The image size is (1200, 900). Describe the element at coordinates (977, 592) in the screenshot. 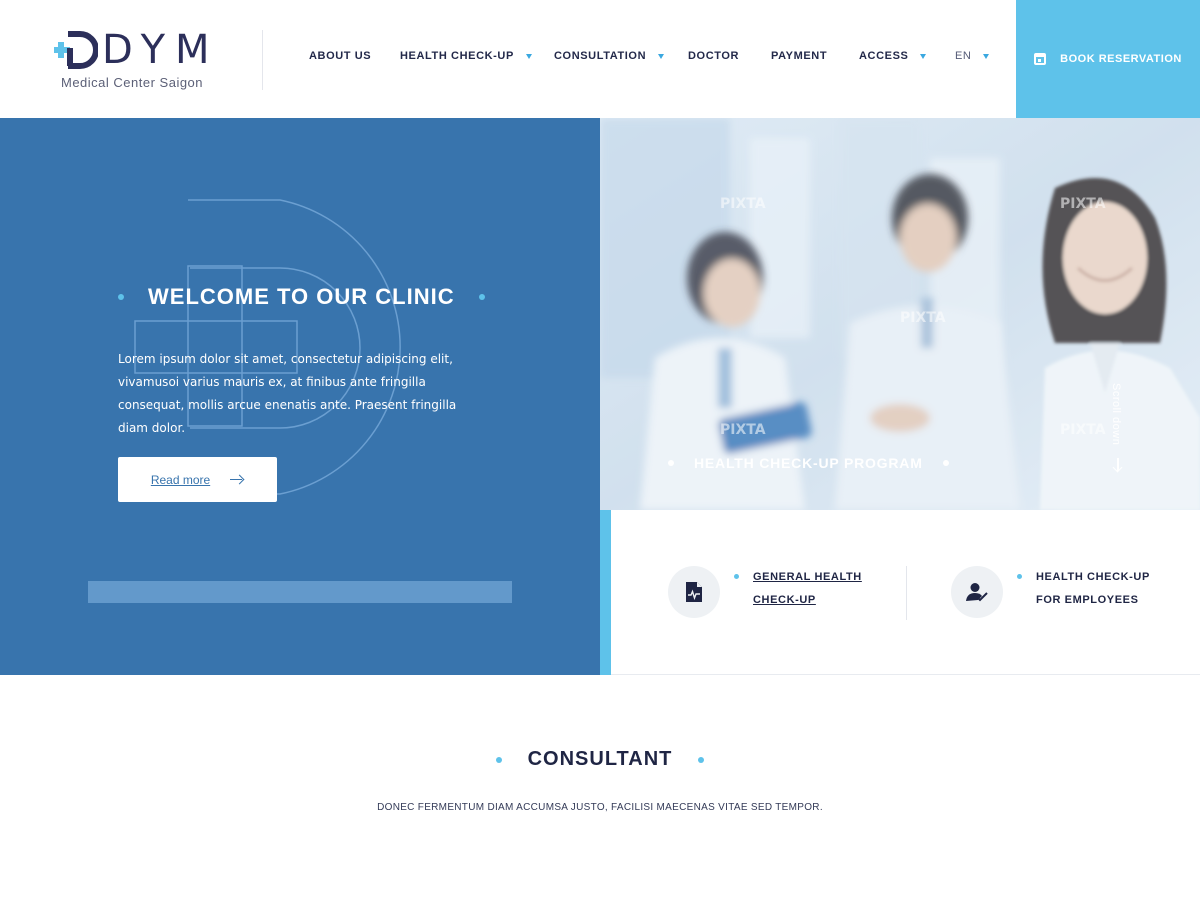

I see `user-check-icon` at that location.